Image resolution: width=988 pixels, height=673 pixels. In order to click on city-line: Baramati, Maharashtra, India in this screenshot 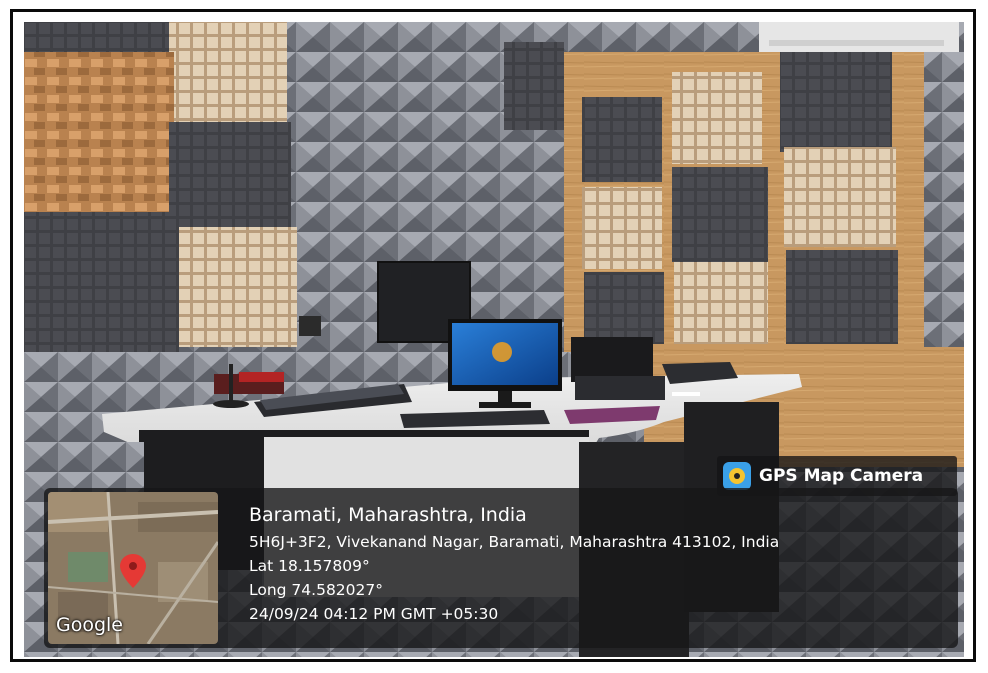, I will do `click(388, 515)`.